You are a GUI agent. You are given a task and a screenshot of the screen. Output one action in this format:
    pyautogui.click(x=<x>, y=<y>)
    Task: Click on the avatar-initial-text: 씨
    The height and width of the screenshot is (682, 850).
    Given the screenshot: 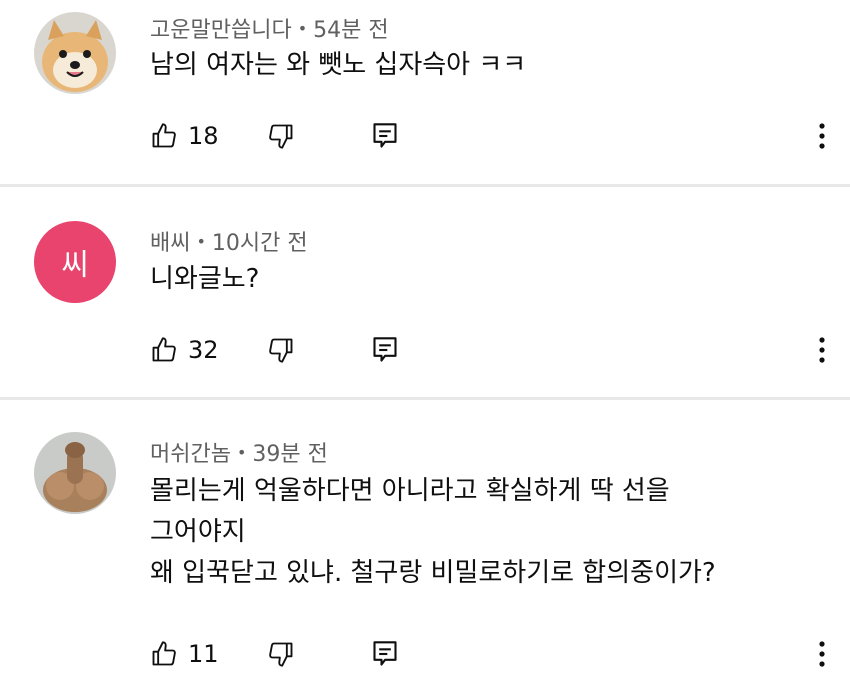 What is the action you would take?
    pyautogui.click(x=75, y=265)
    